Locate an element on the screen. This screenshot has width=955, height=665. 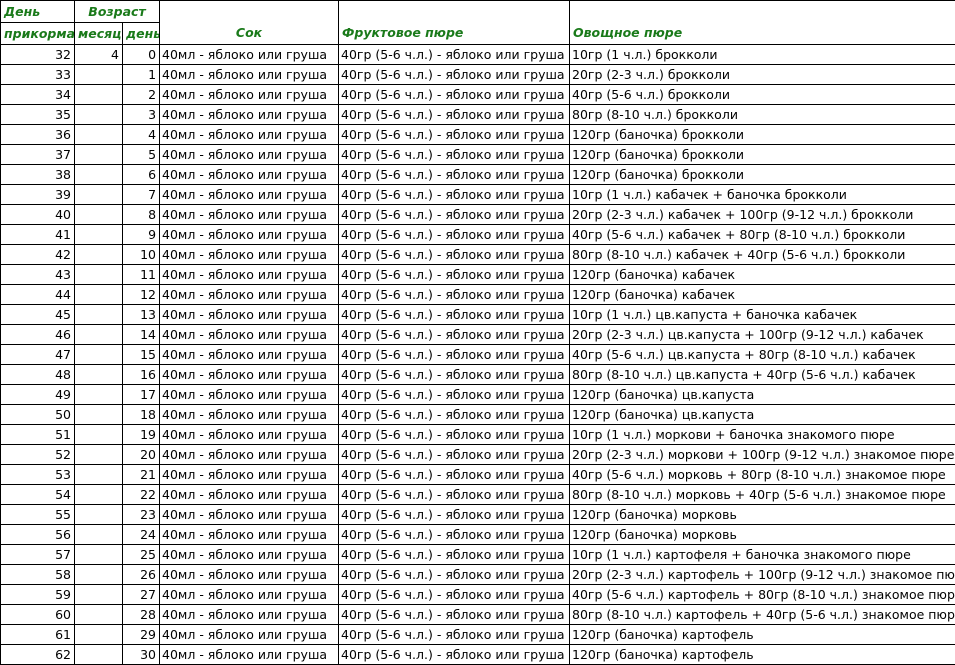
cell-feeding-day: 49 is located at coordinates (37, 394).